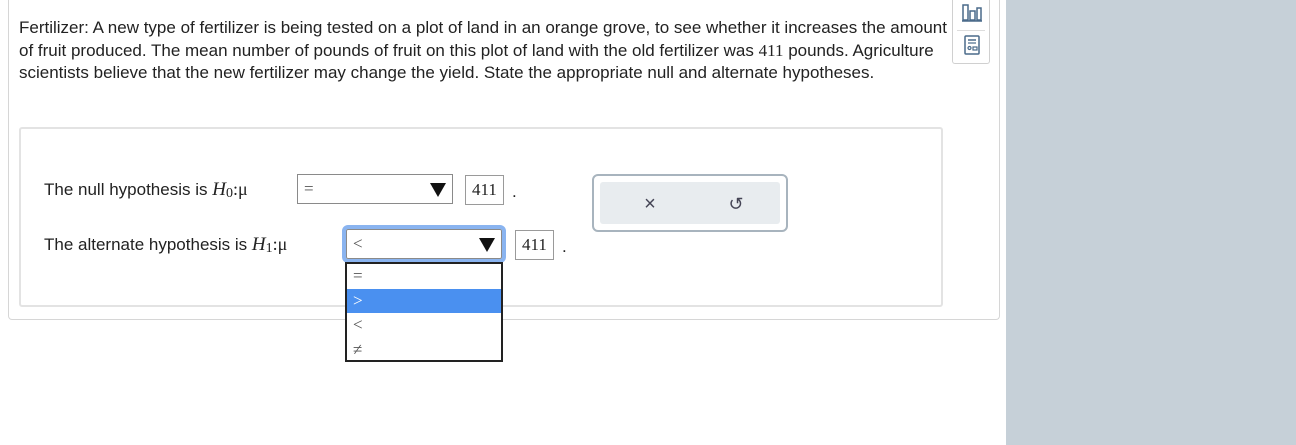 The image size is (1296, 445). Describe the element at coordinates (972, 13) in the screenshot. I see `chart-icon` at that location.